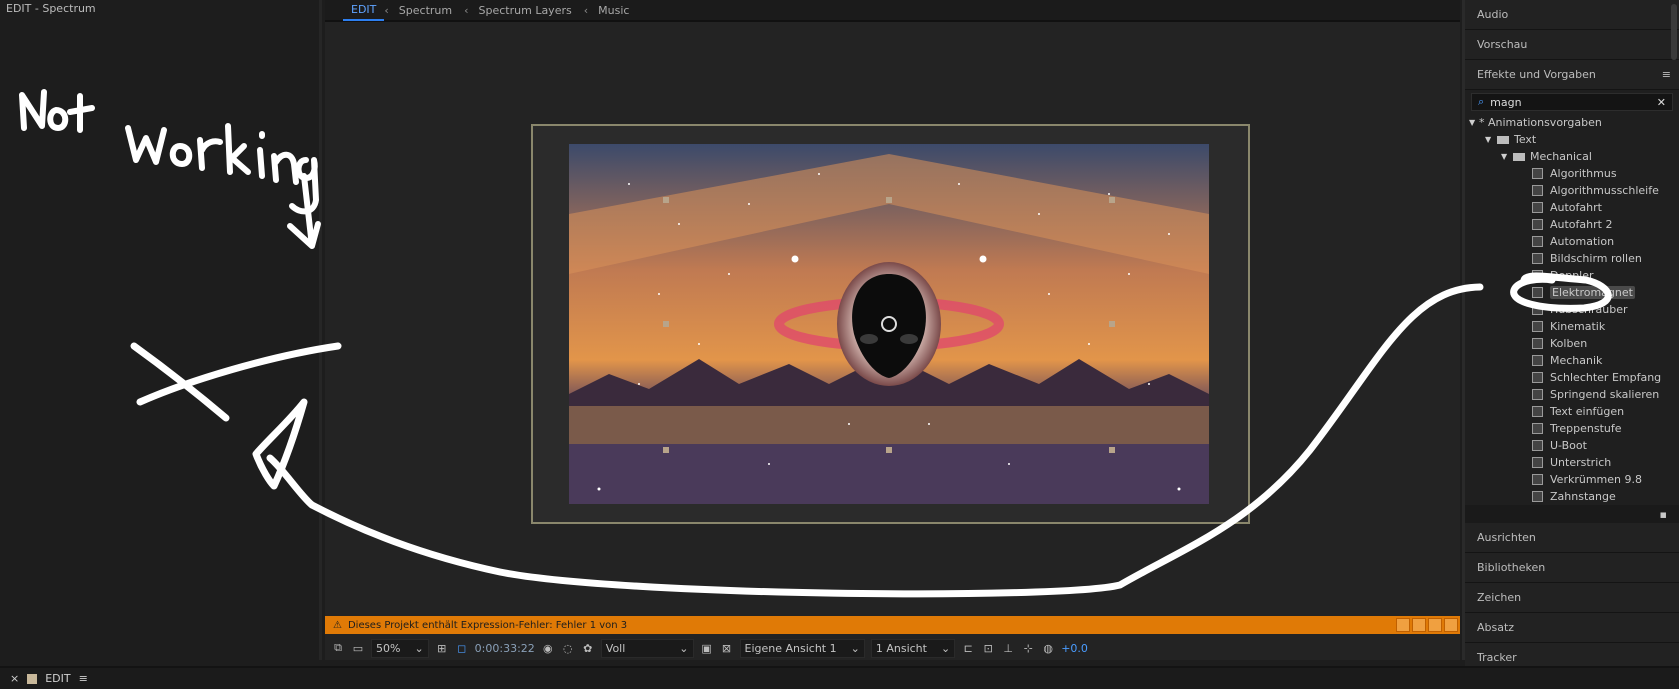  Describe the element at coordinates (364, 10) in the screenshot. I see `breadcrumb-item-edit: EDIT` at that location.